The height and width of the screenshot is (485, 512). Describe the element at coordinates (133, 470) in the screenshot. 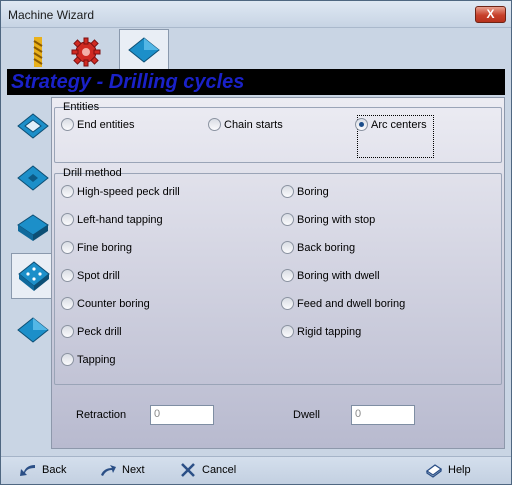

I see `next-label: Next` at that location.